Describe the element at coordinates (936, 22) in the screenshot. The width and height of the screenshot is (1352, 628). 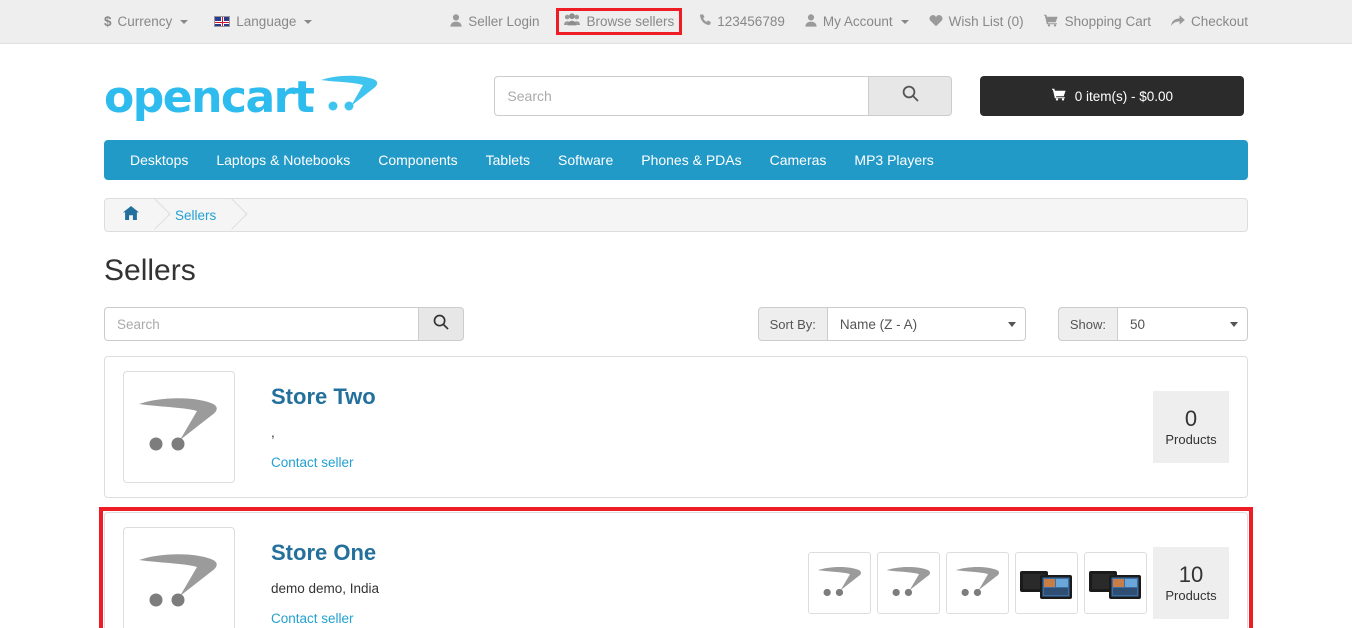
I see `heart-icon` at that location.